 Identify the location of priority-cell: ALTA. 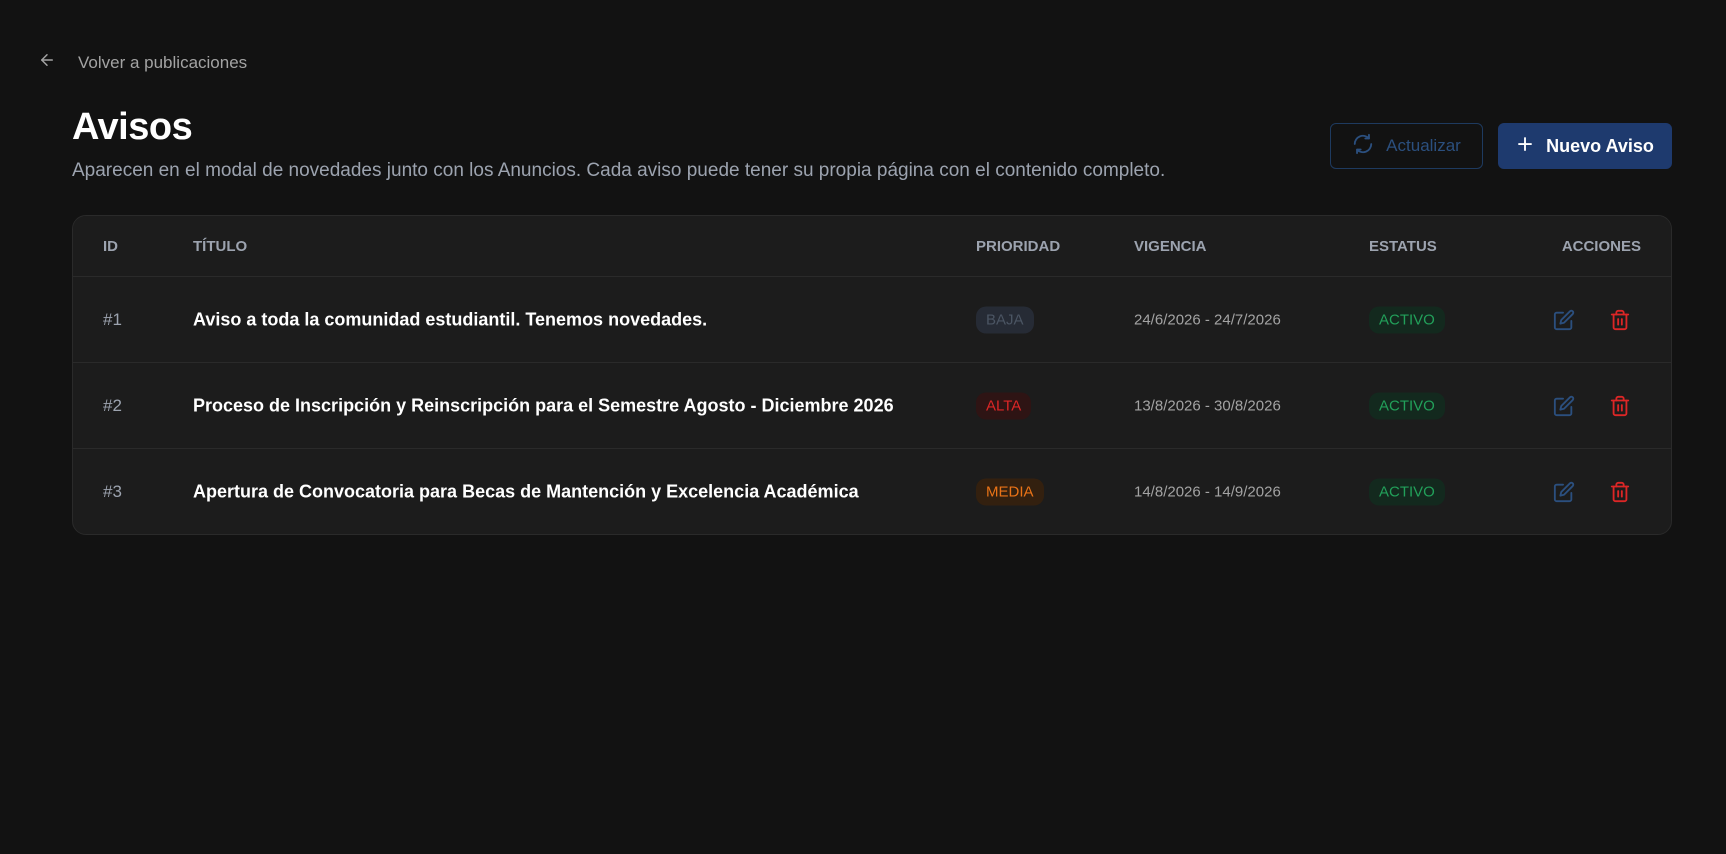
(1004, 405).